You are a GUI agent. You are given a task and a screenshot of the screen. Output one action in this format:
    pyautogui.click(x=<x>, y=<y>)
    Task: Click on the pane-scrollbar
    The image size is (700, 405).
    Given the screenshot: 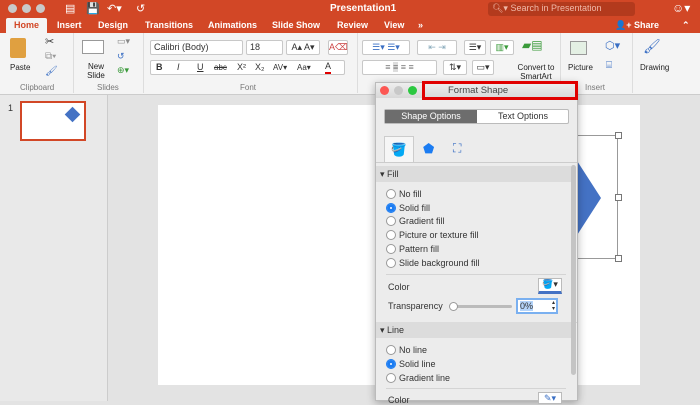 What is the action you would take?
    pyautogui.click(x=573, y=270)
    